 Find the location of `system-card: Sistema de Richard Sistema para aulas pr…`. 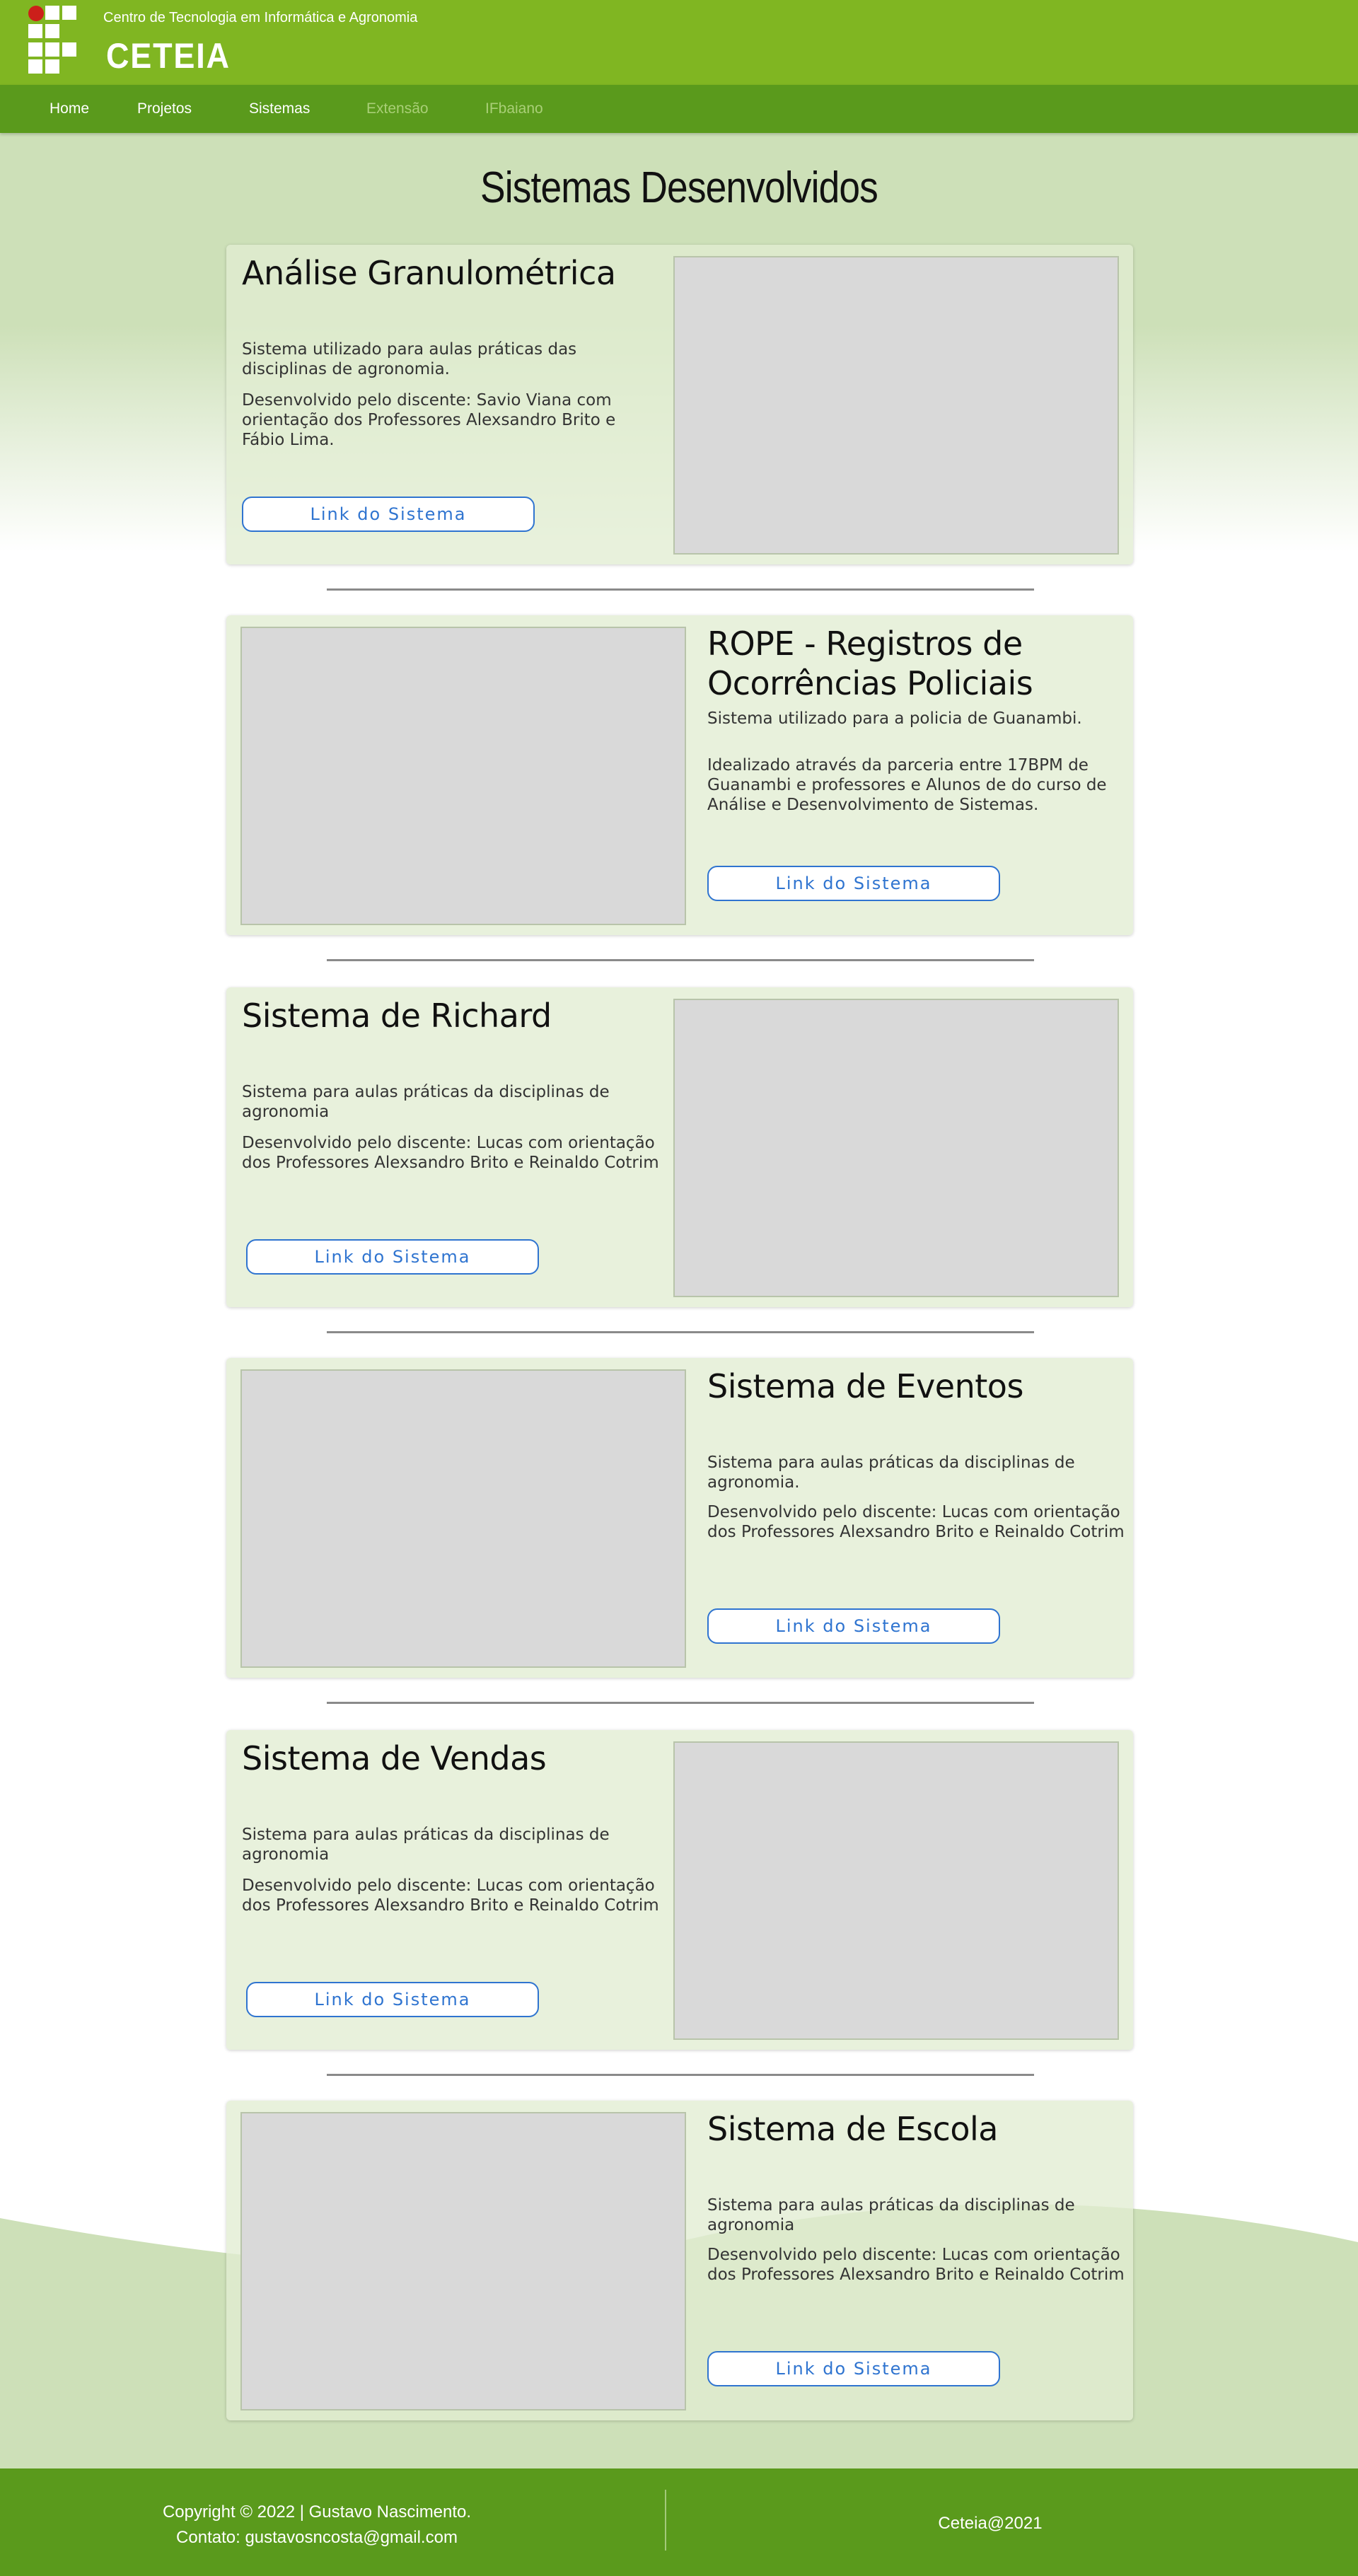

system-card: Sistema de Richard Sistema para aulas pr… is located at coordinates (680, 1147).